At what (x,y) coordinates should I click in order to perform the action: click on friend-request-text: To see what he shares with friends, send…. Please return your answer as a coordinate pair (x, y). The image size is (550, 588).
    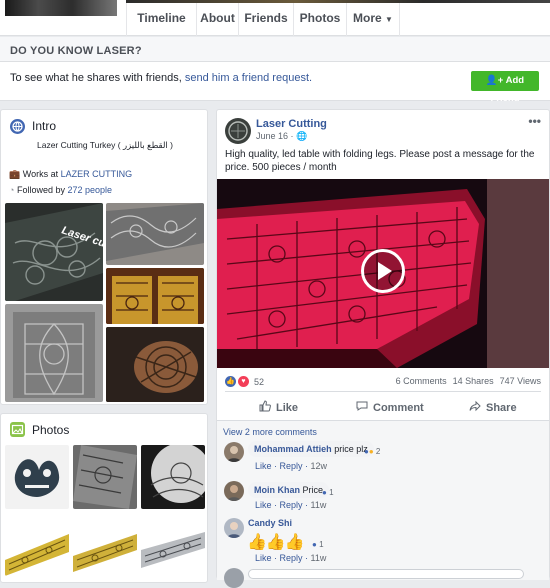
    Looking at the image, I should click on (161, 78).